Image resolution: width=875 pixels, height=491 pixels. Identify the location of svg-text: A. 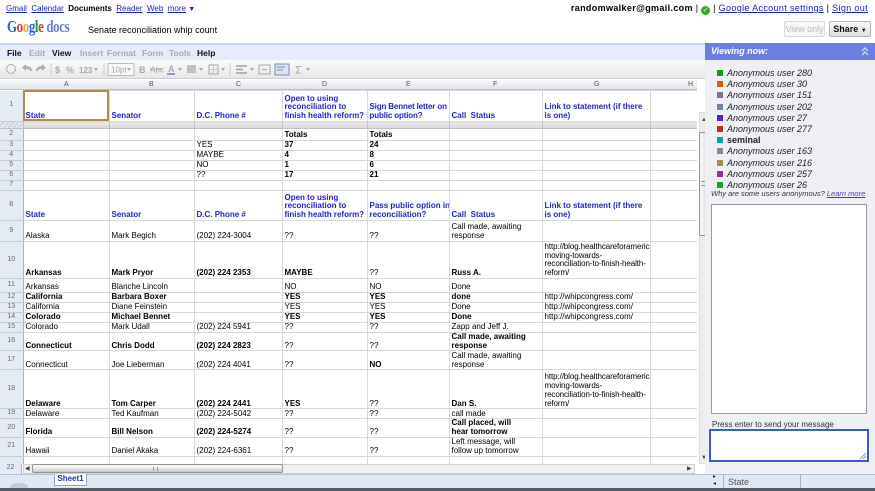
(171, 69).